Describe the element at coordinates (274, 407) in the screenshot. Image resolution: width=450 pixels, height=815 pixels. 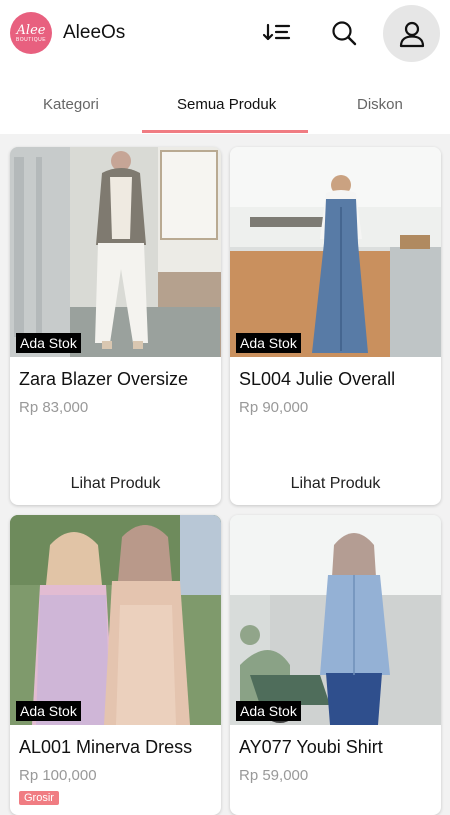
I see `product-price: Rp 90,000` at that location.